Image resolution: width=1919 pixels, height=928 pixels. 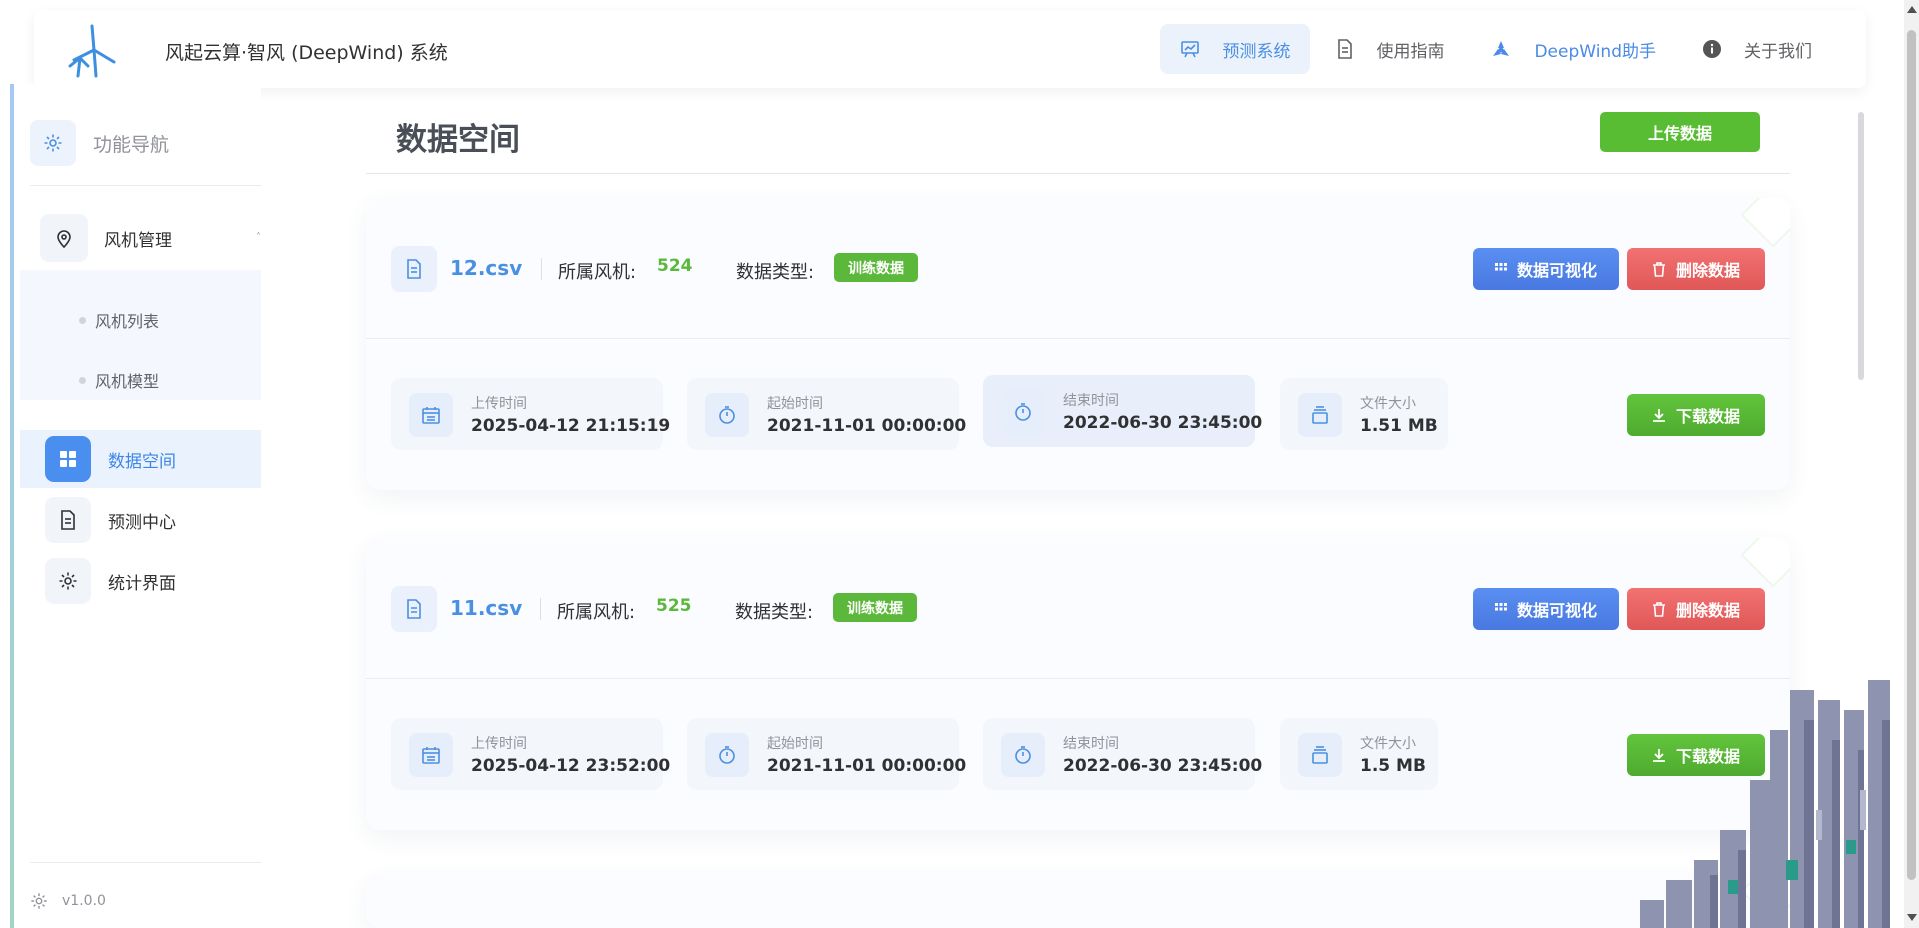 What do you see at coordinates (1912, 917) in the screenshot?
I see `scroll-down-arrow-icon` at bounding box center [1912, 917].